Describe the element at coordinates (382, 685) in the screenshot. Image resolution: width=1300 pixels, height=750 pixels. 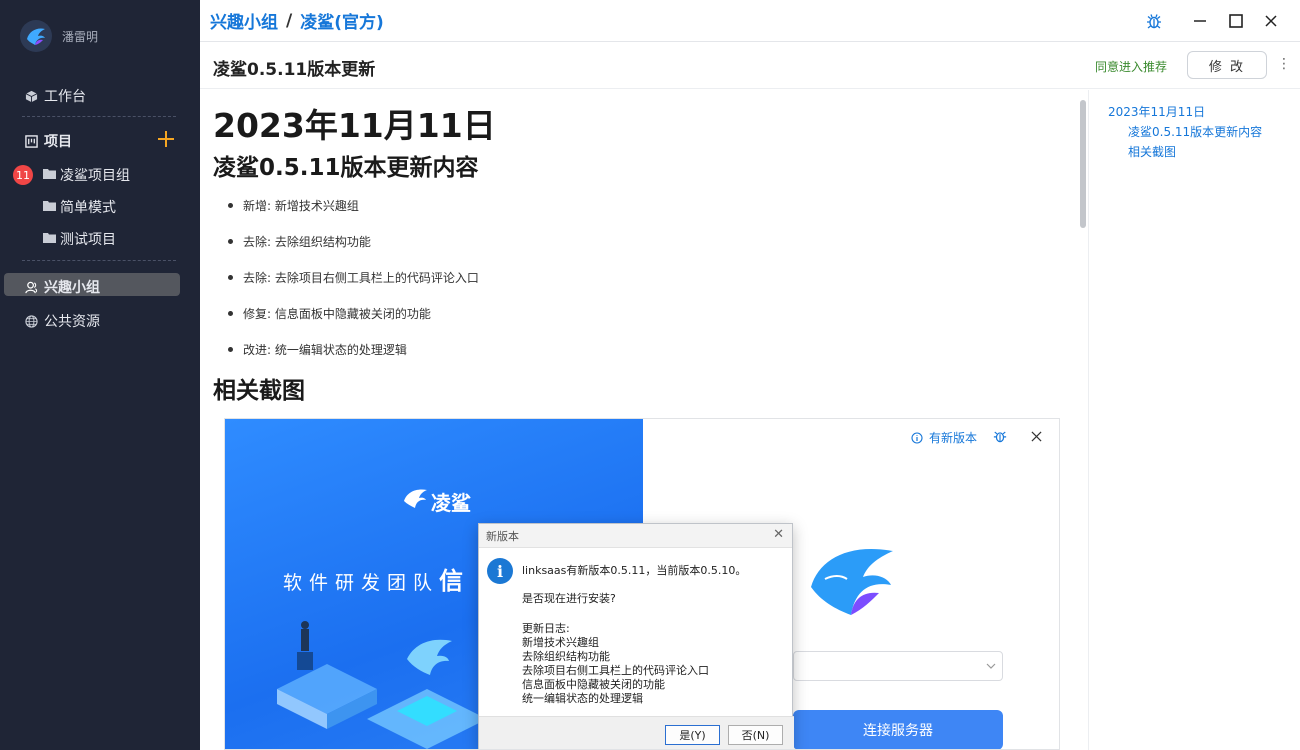
I see `isometric-illustration` at that location.